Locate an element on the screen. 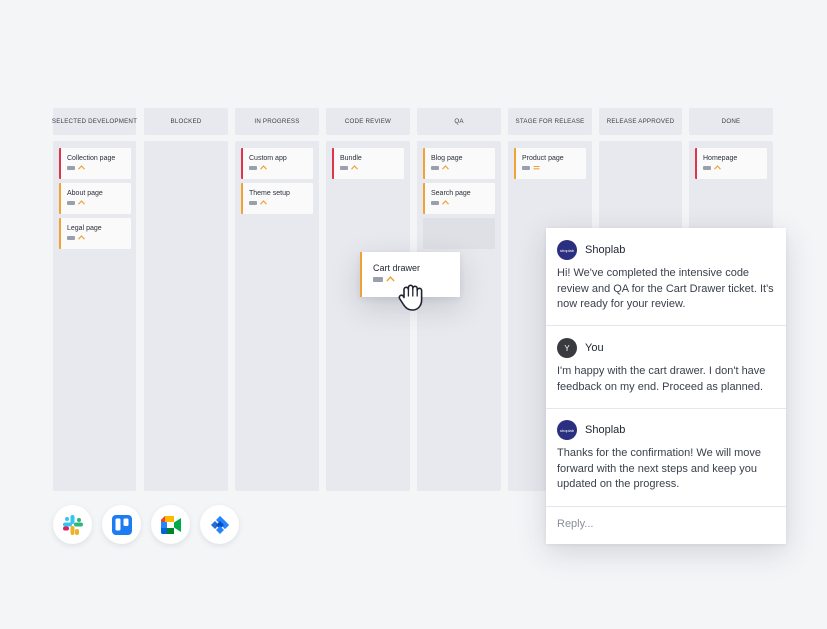 This screenshot has width=827, height=629. task-card: About page is located at coordinates (95, 198).